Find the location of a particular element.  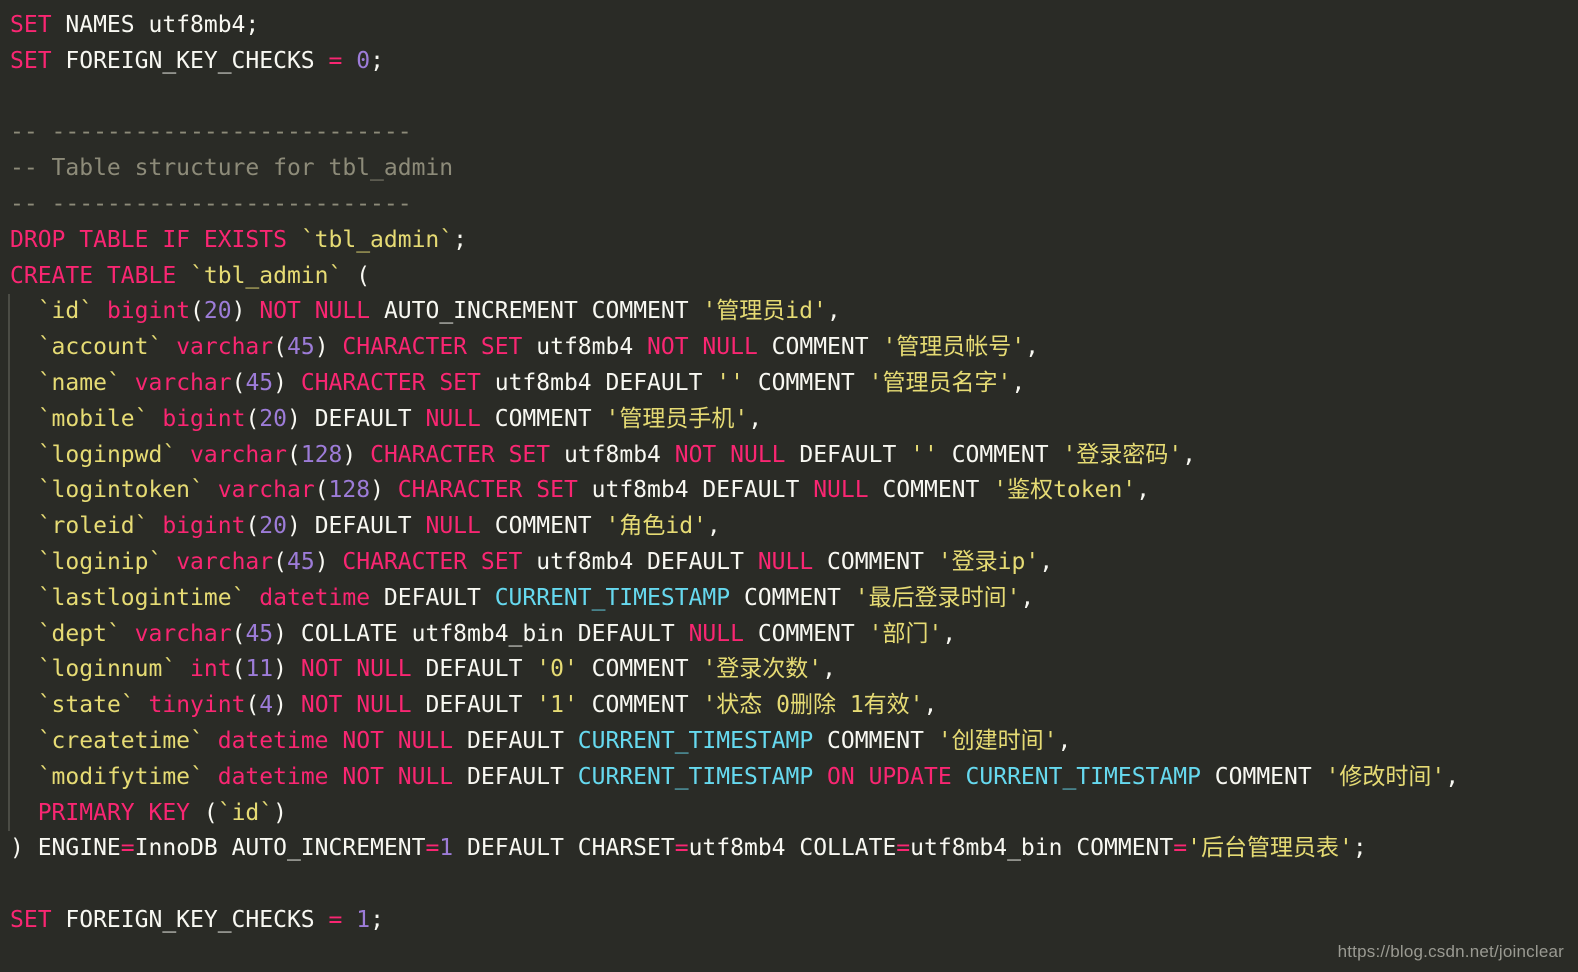

code-token-num: 4 is located at coordinates (266, 705).